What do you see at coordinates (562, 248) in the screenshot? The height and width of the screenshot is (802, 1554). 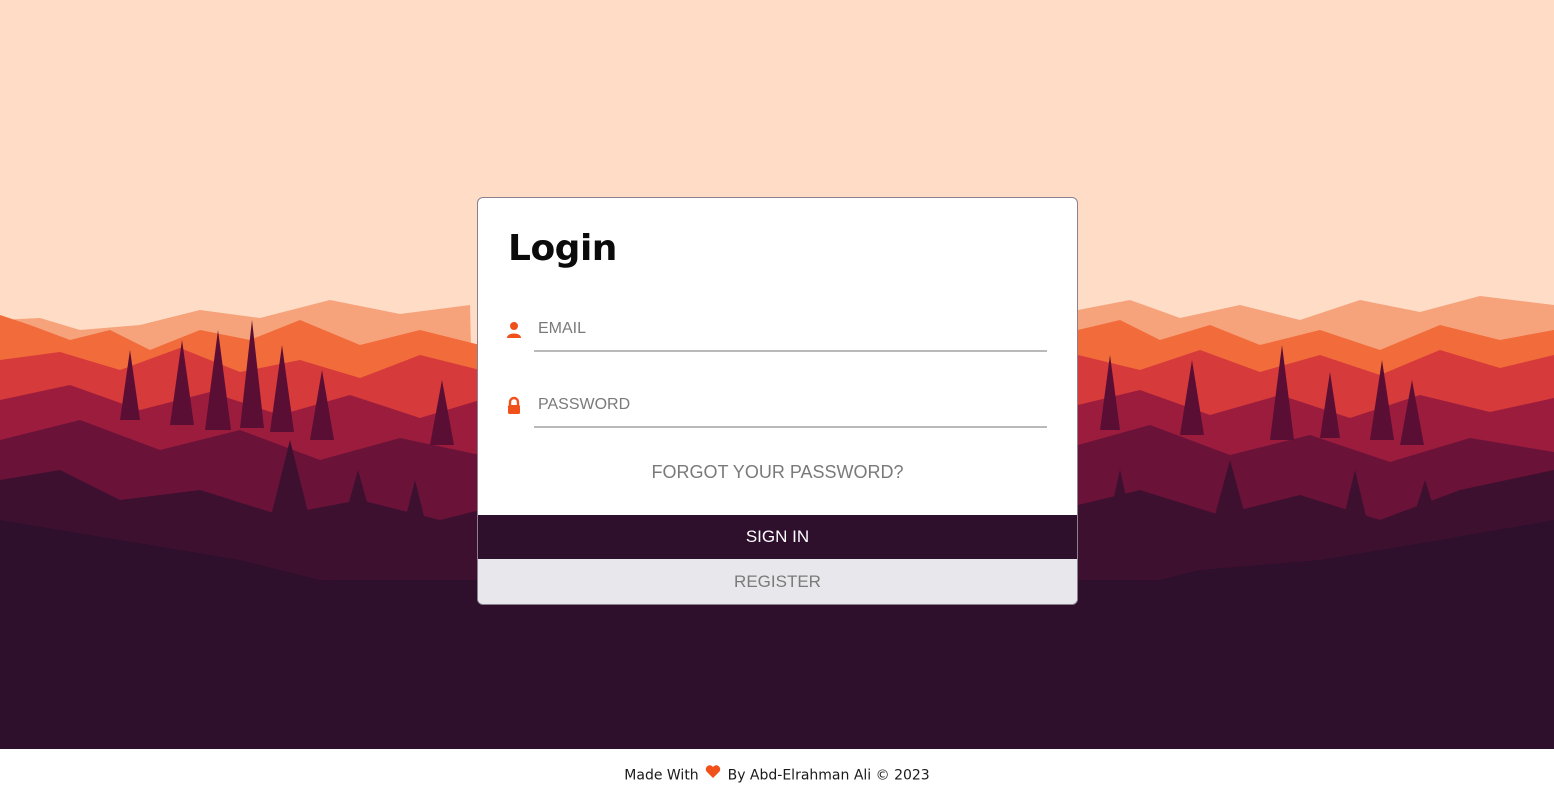 I see `login-title: Login` at bounding box center [562, 248].